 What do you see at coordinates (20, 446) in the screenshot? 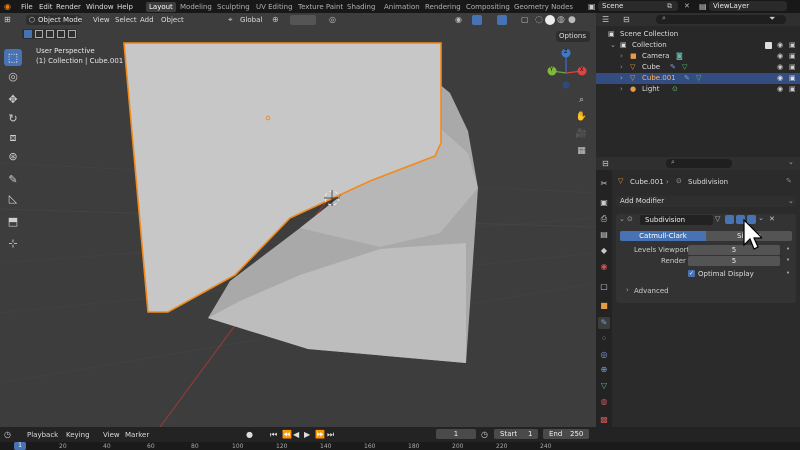
I see `playhead: 1` at bounding box center [20, 446].